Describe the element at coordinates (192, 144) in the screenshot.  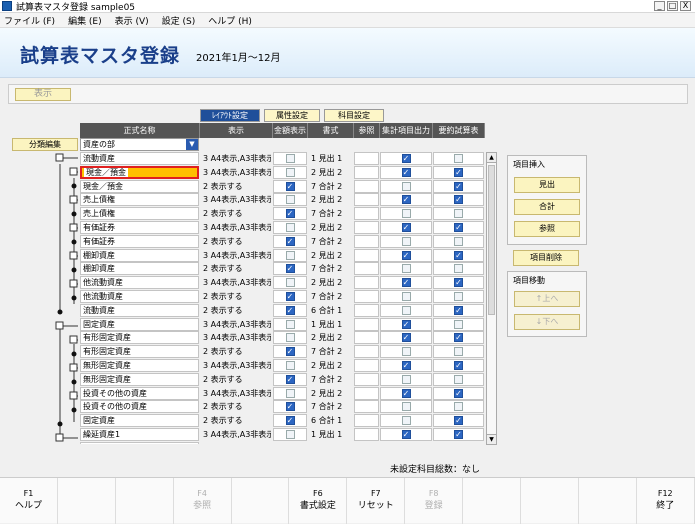
I see `chevron-down-icon: ▼` at that location.